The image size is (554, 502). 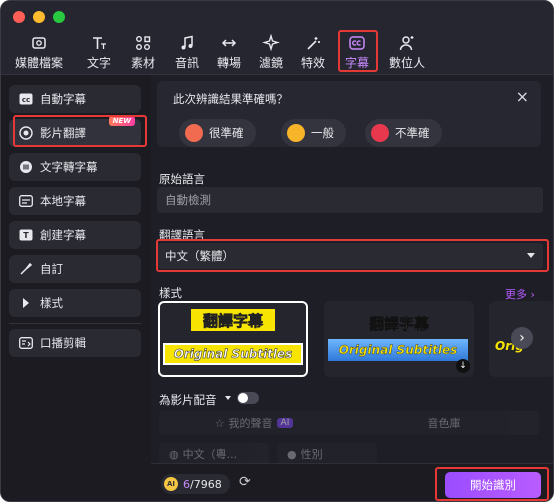 What do you see at coordinates (63, 235) in the screenshot?
I see `sidebar-item-label: 創建字幕` at bounding box center [63, 235].